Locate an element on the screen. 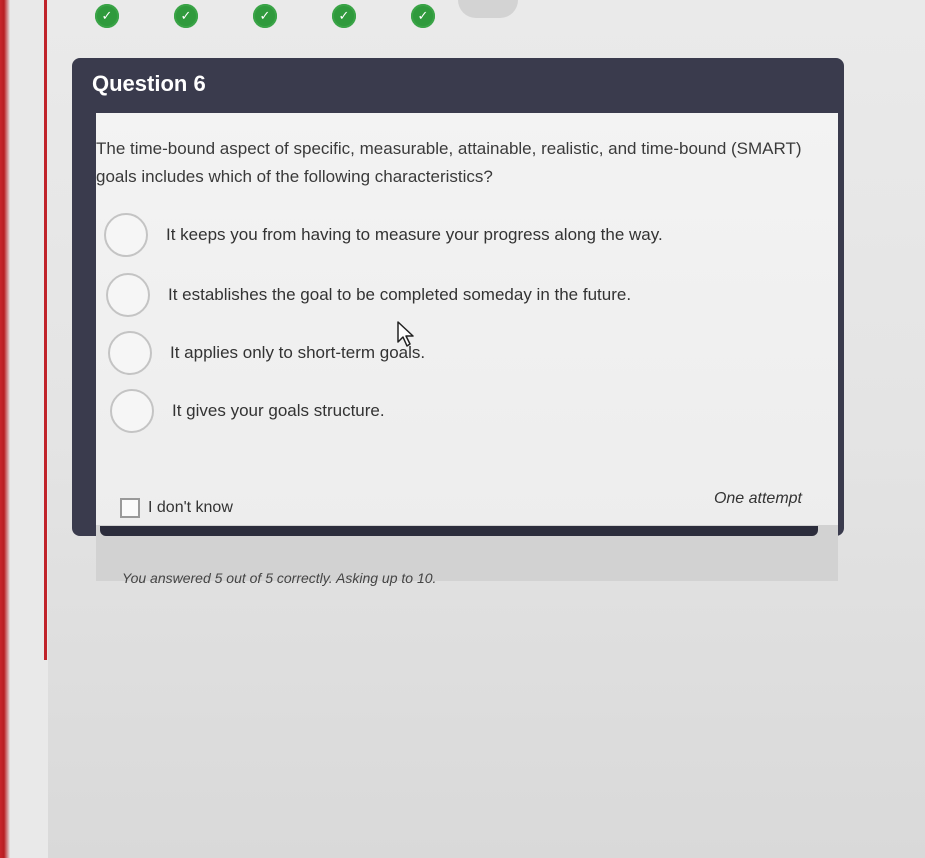 The image size is (925, 858). option-label: It applies only to short-term goals. is located at coordinates (298, 352).